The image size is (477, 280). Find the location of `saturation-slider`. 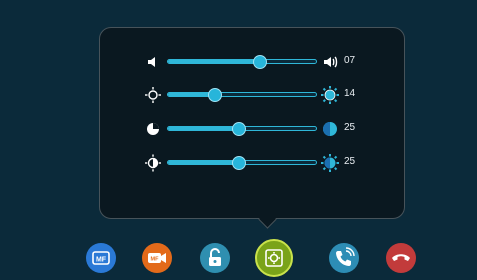

saturation-slider is located at coordinates (242, 163).